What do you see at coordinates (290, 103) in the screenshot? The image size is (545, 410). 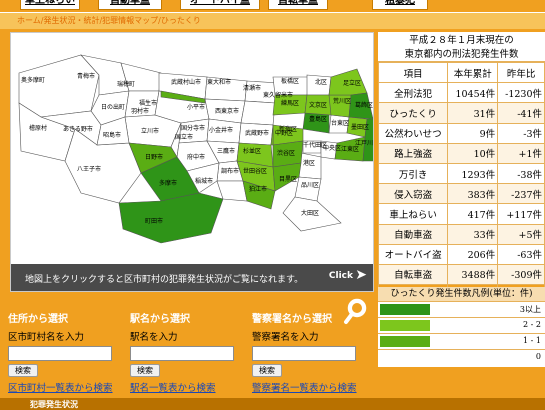 I see `map-place-label: 練馬区` at bounding box center [290, 103].